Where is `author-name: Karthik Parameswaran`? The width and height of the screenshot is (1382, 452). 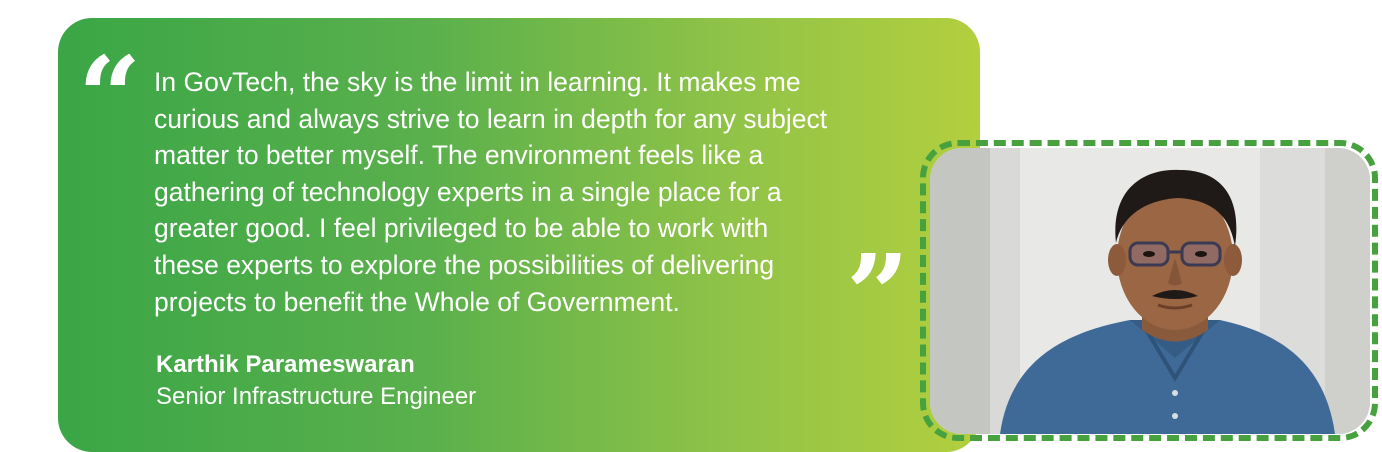 author-name: Karthik Parameswaran is located at coordinates (285, 364).